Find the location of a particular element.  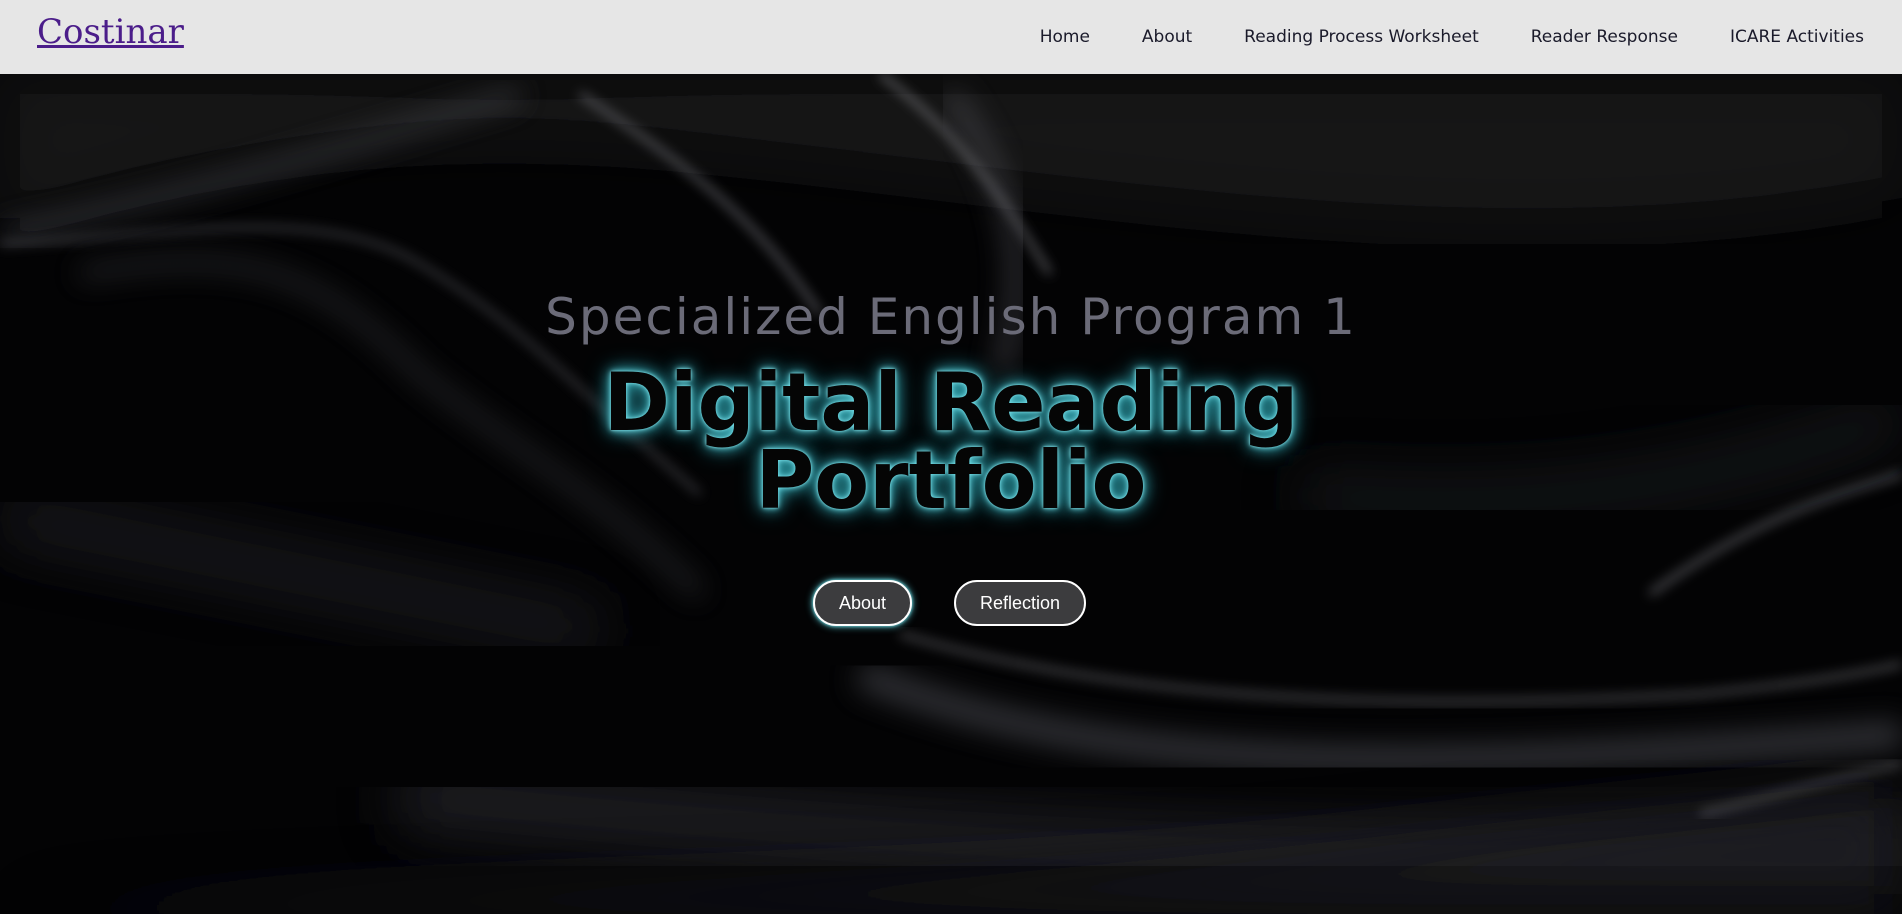

hero-button-row: About Reflection is located at coordinates (951, 605).